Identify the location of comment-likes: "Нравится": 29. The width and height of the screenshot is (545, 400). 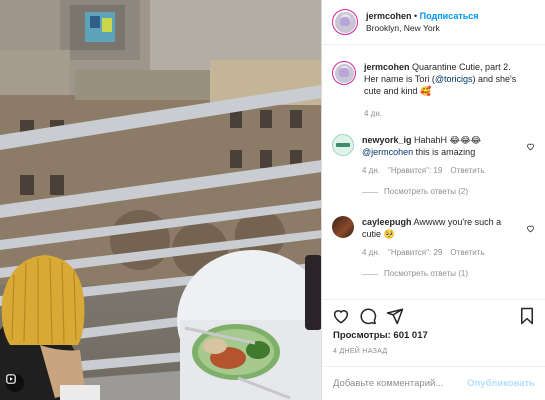
(415, 253).